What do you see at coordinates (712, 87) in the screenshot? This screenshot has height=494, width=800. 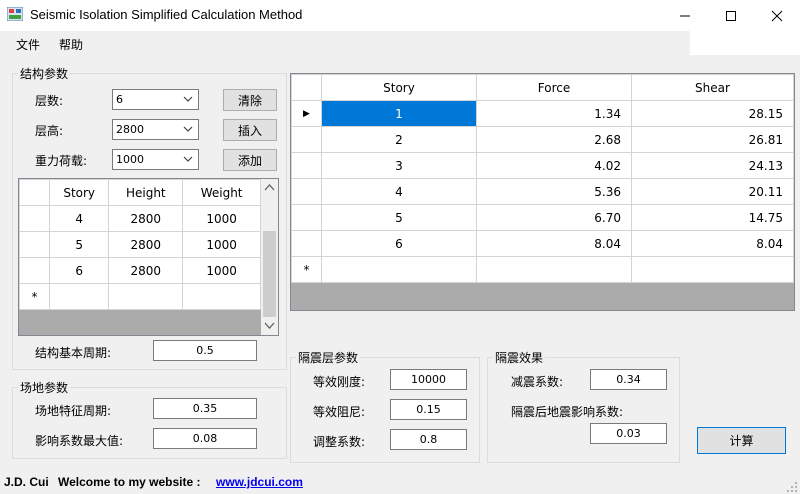 I see `column-header-shear: Shear` at bounding box center [712, 87].